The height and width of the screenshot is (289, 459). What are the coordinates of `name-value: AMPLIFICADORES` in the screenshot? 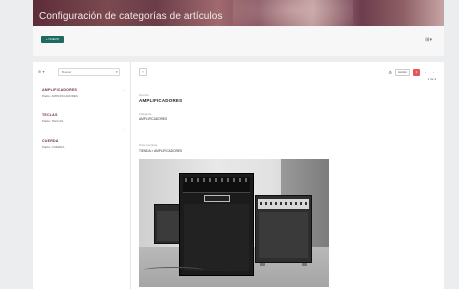 It's located at (161, 100).